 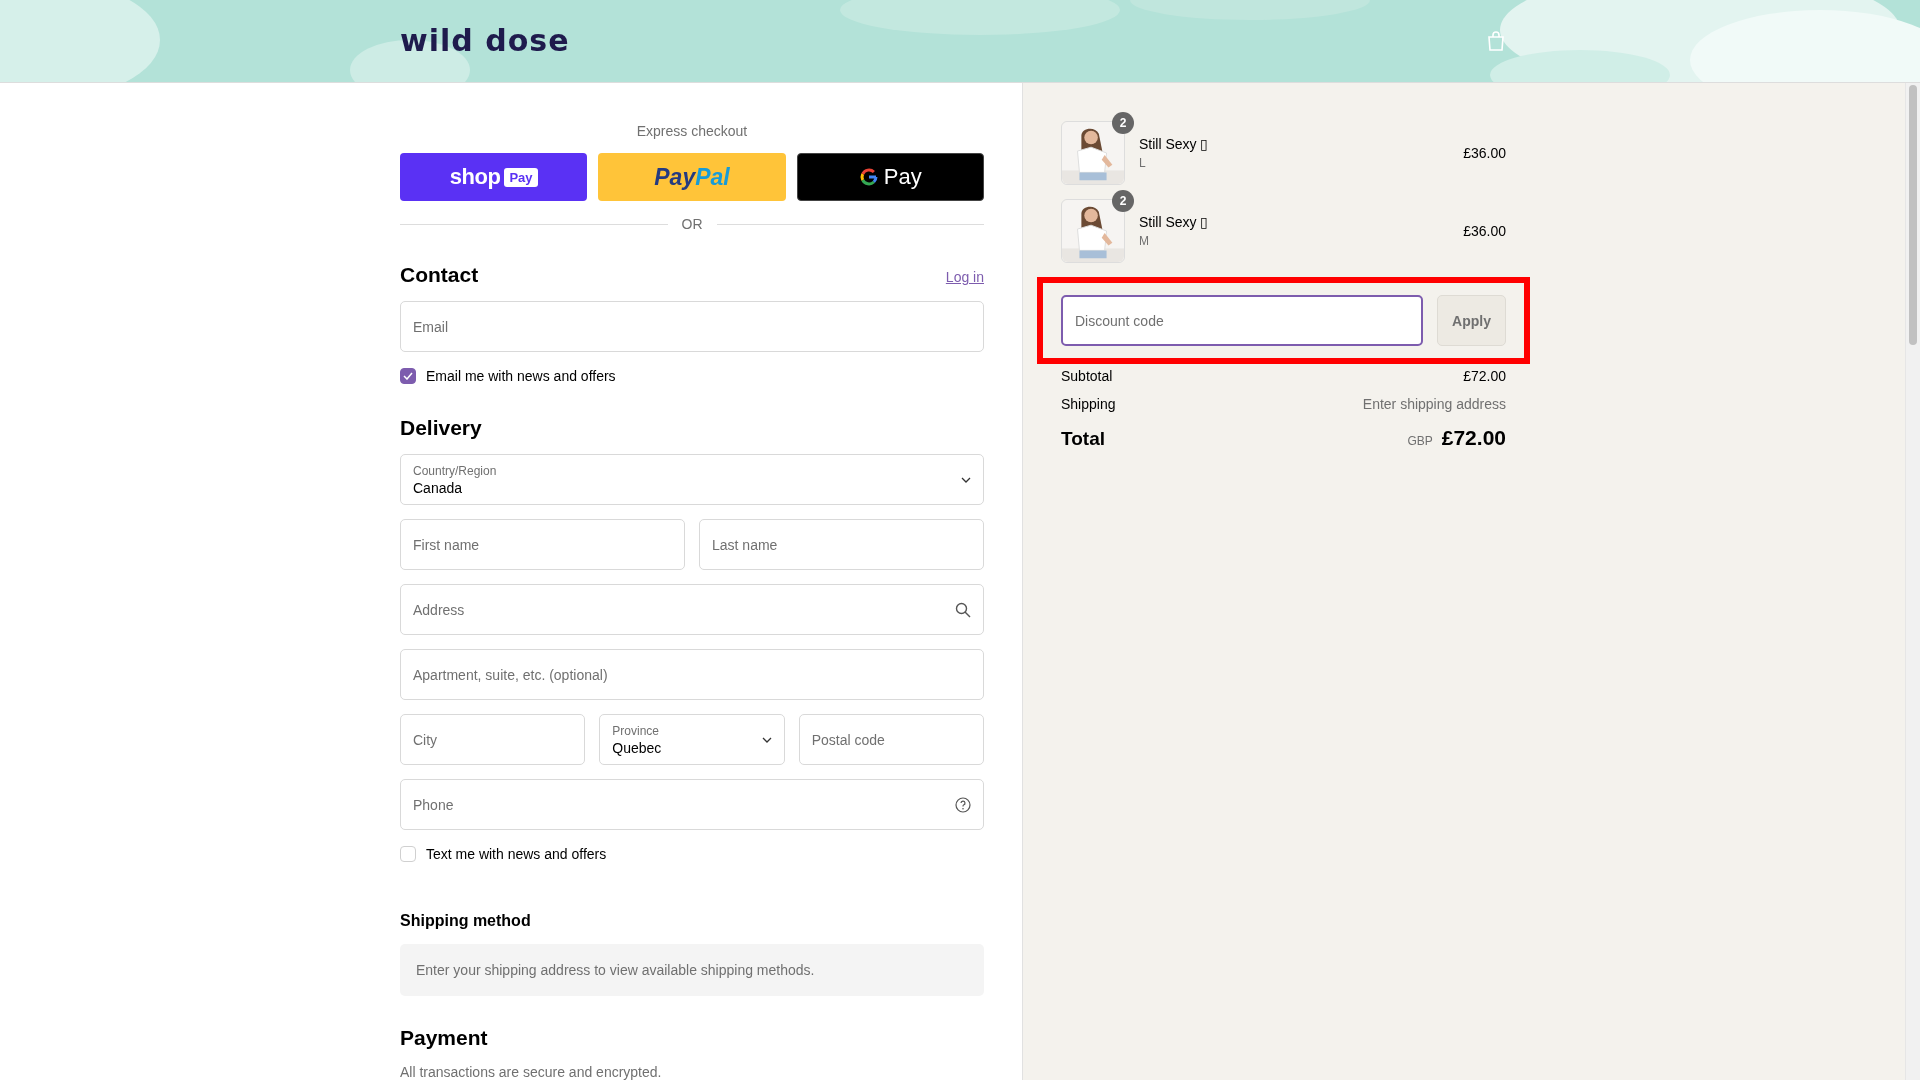 I want to click on product-variant: M, so click(x=1144, y=241).